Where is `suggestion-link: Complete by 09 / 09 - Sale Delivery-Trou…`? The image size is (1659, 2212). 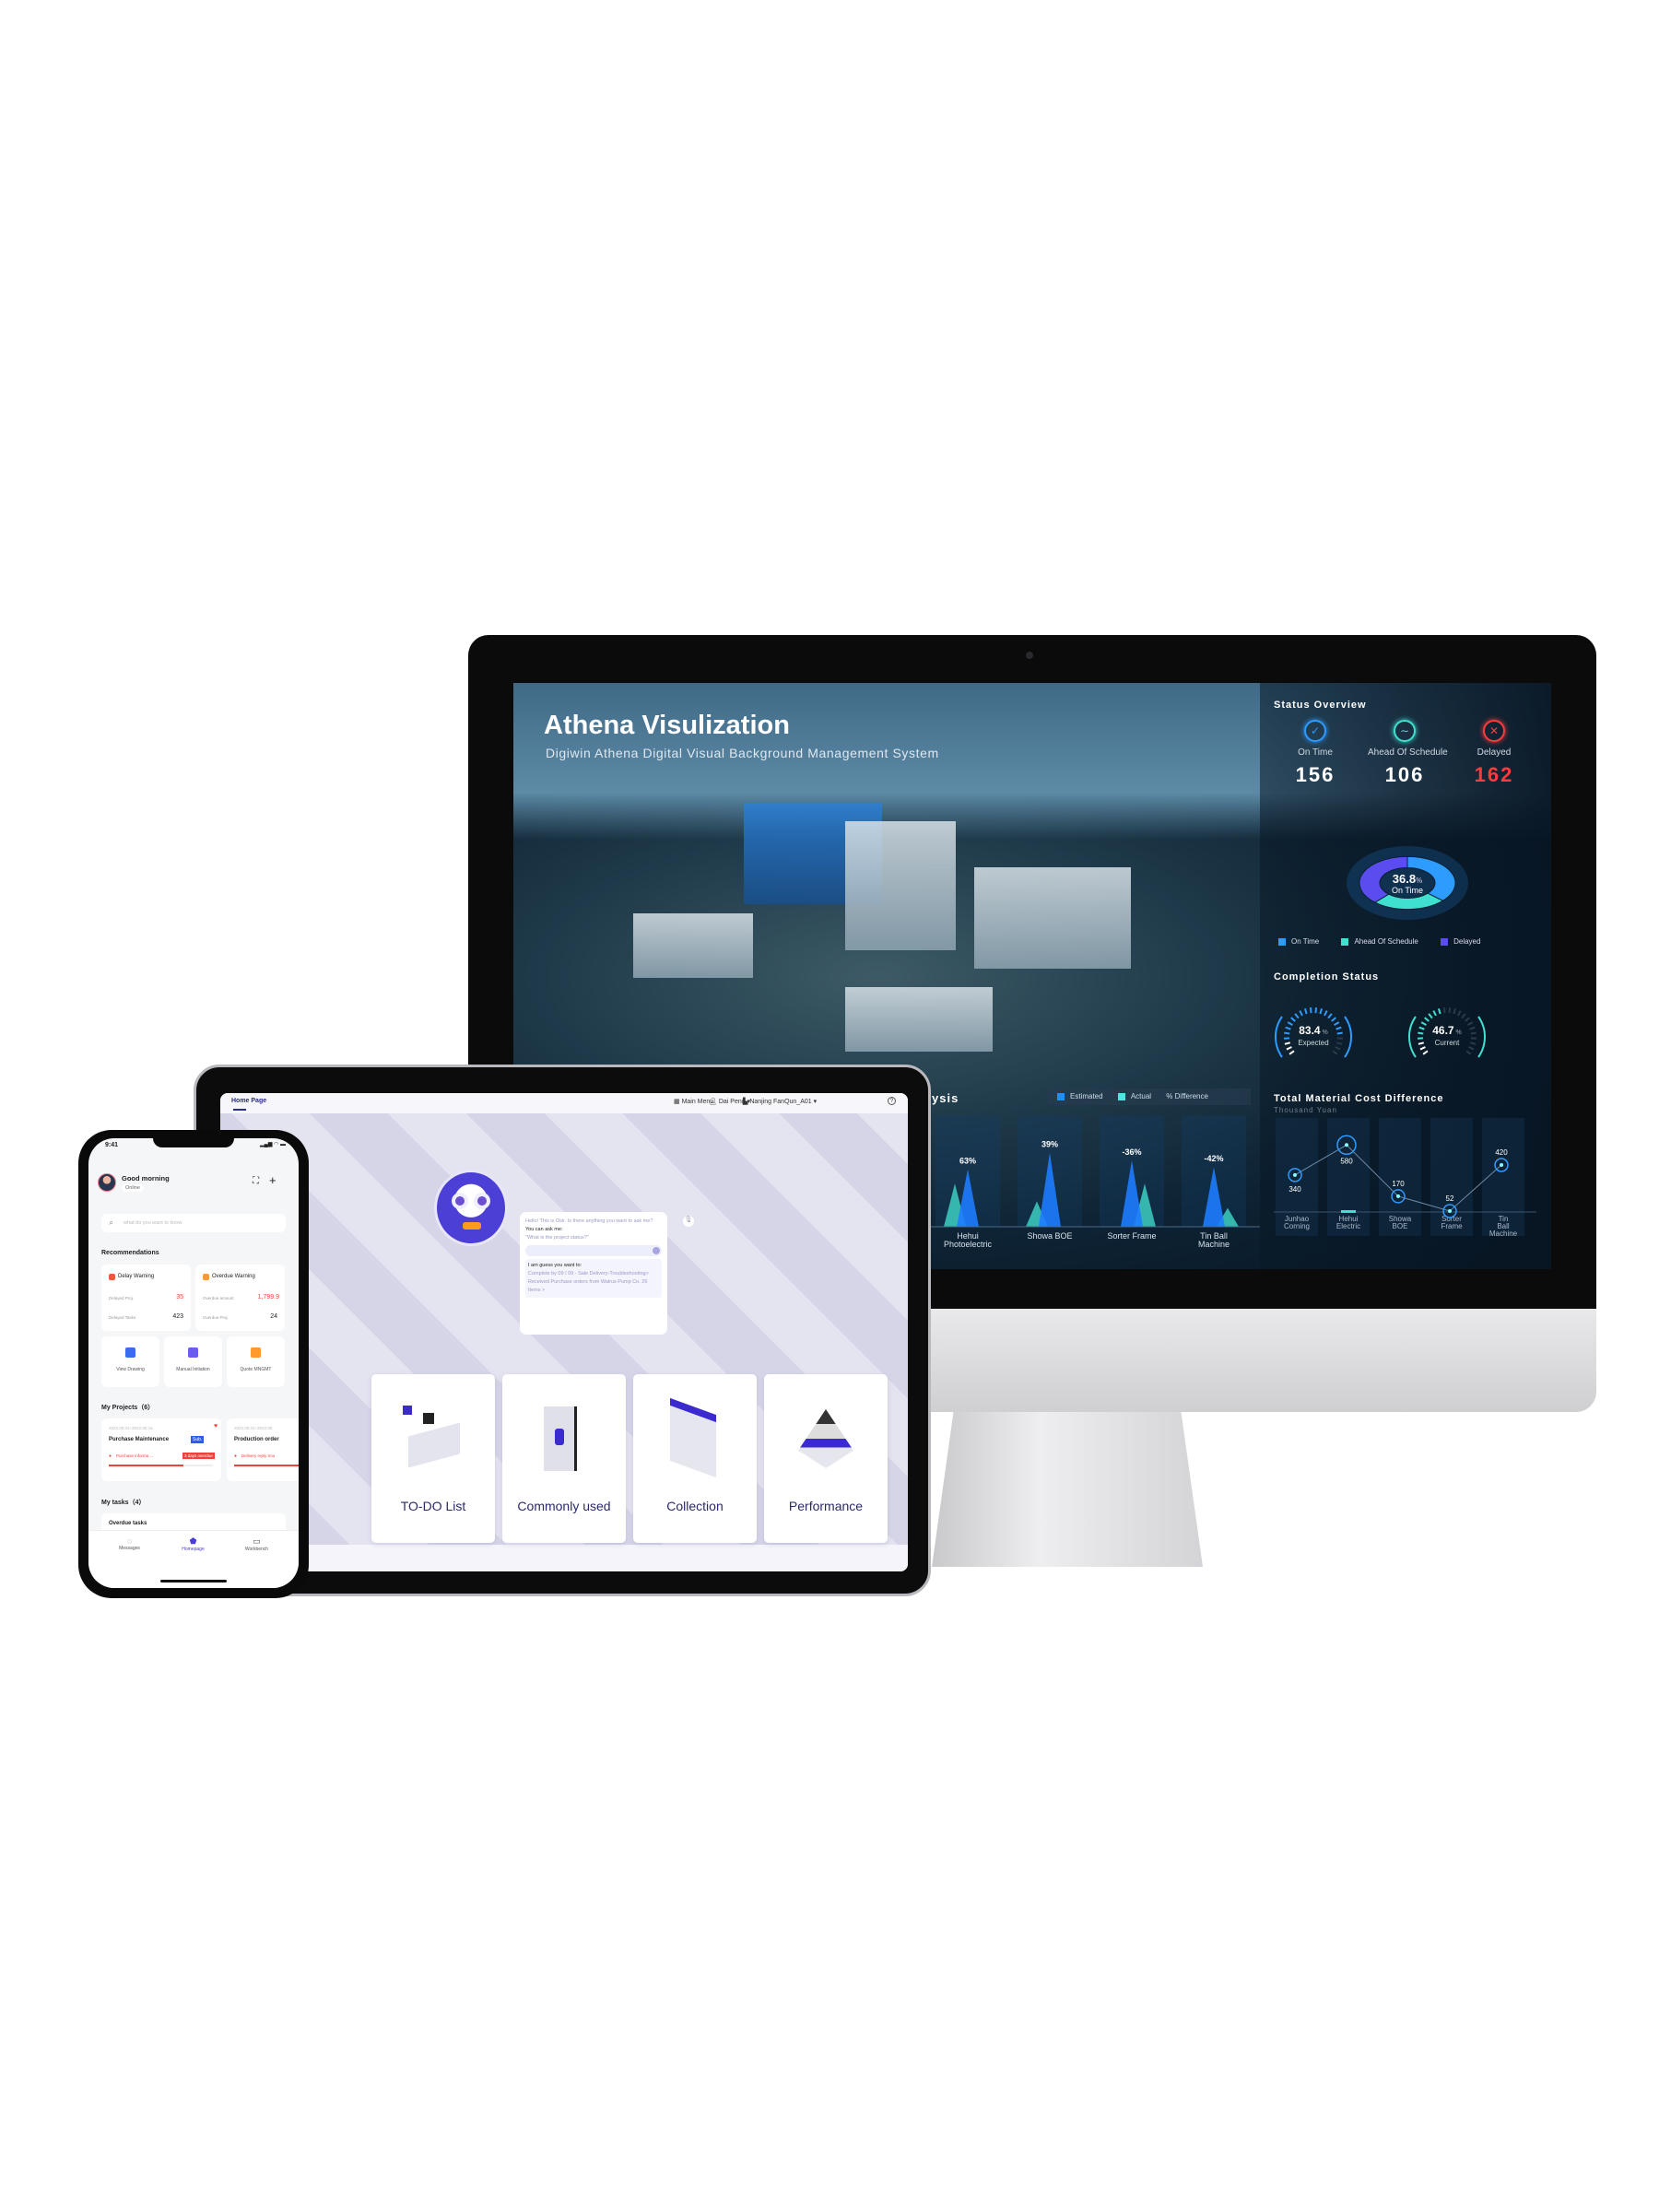 suggestion-link: Complete by 09 / 09 - Sale Delivery-Trou… is located at coordinates (593, 1274).